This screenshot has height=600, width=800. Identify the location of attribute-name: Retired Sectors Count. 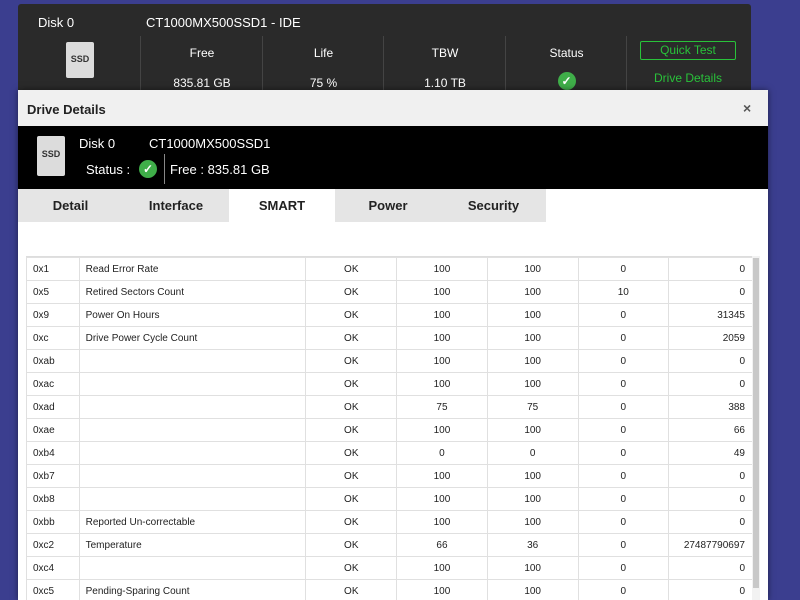
(192, 292).